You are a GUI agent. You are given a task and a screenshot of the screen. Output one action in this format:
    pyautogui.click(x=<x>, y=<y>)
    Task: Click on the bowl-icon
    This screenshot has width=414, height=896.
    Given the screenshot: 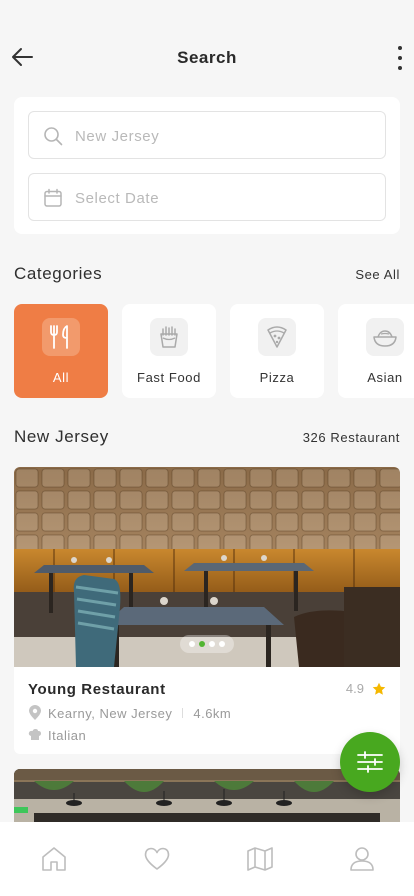 What is the action you would take?
    pyautogui.click(x=385, y=337)
    